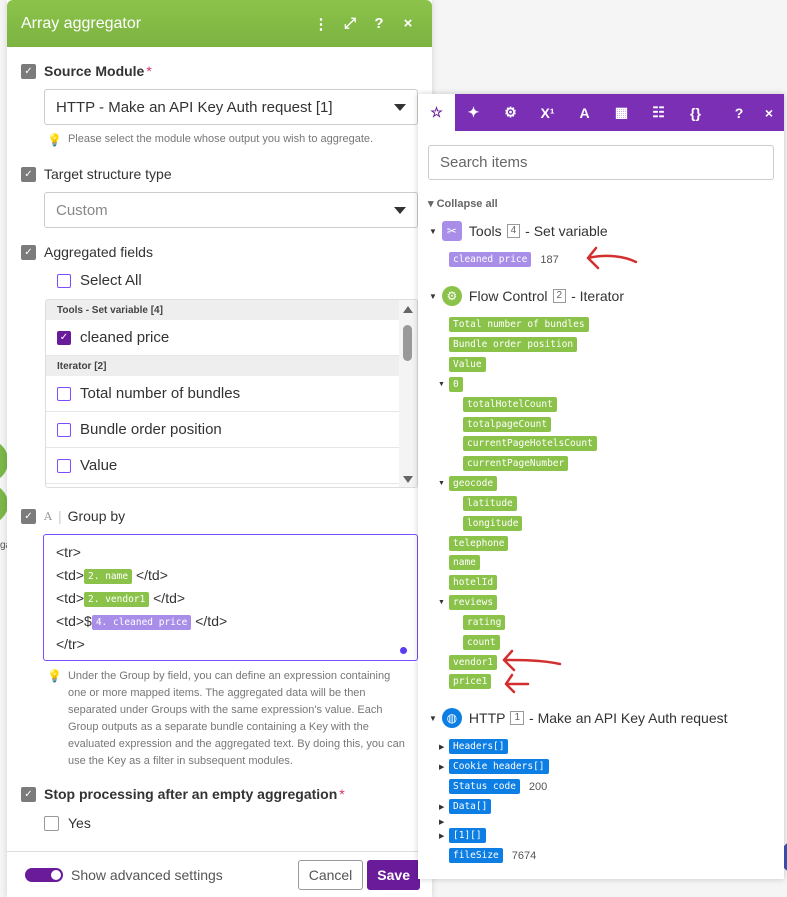 The height and width of the screenshot is (897, 787). Describe the element at coordinates (526, 296) in the screenshot. I see `module-flow-control: ▼ ⚙ Flow Control 2 - Iterator` at that location.